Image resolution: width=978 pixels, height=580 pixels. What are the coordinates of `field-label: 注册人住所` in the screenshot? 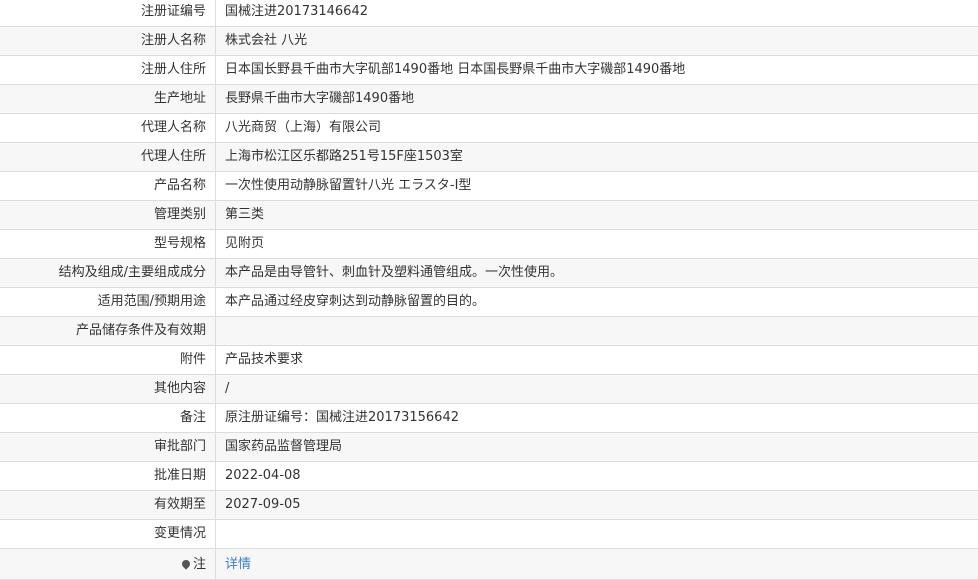 It's located at (173, 69).